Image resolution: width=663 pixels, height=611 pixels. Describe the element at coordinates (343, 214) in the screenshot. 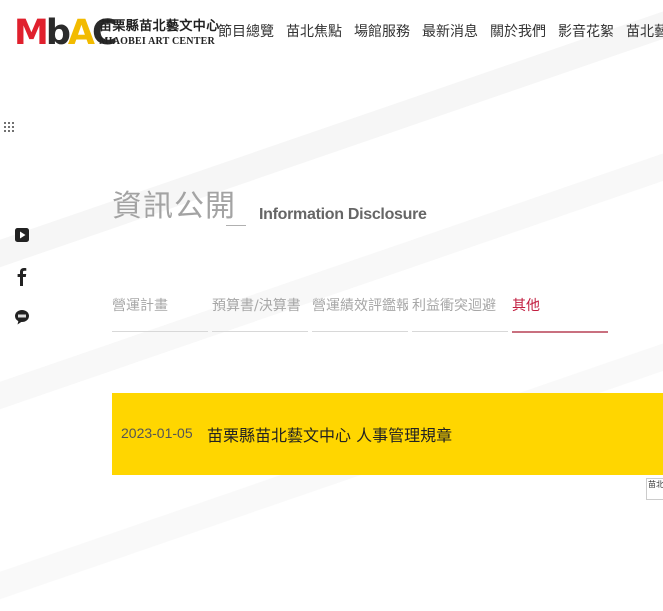

I see `page-subtitle: Information Disclosure` at that location.